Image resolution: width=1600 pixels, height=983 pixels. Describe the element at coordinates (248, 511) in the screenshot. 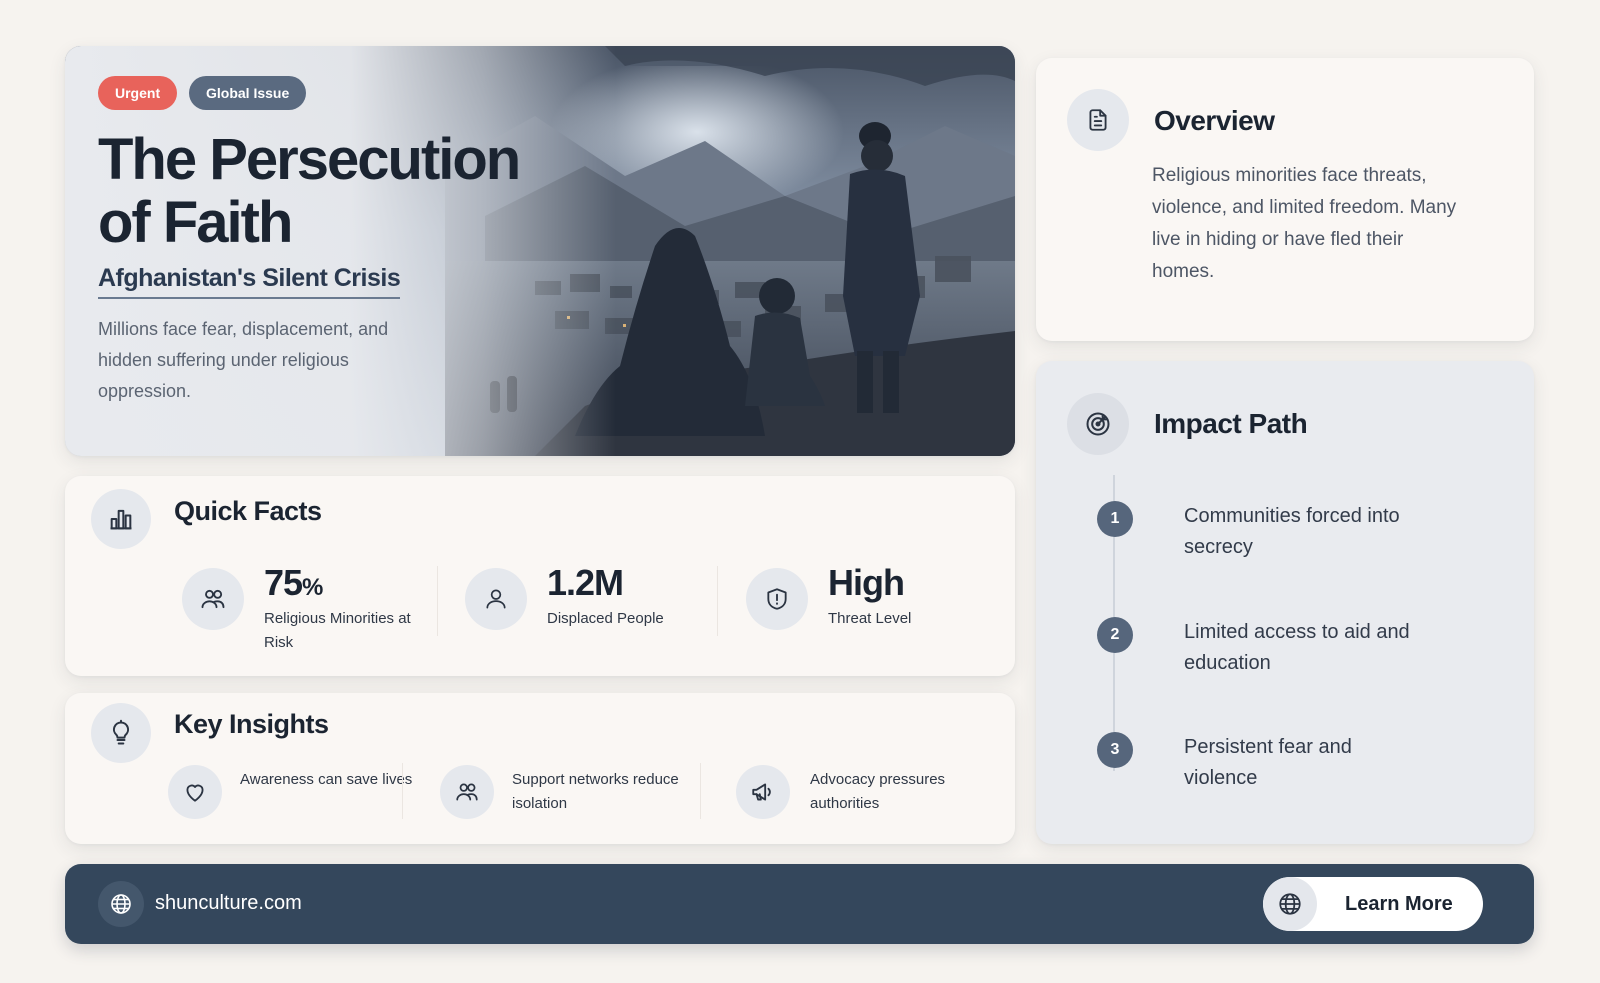

I see `quick-facts-title: Quick Facts` at that location.